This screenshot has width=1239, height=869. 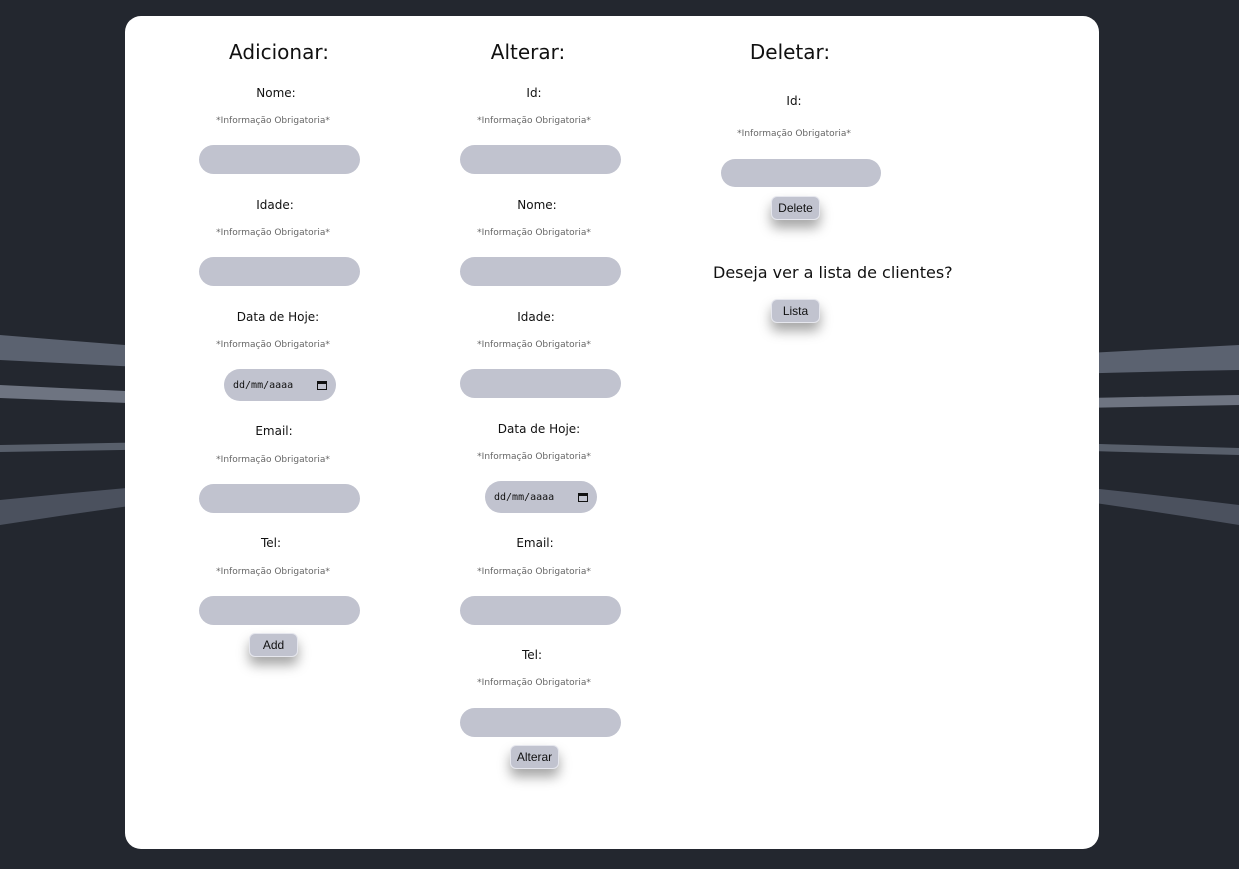 What do you see at coordinates (532, 655) in the screenshot?
I see `alter-tel-label: Tel:` at bounding box center [532, 655].